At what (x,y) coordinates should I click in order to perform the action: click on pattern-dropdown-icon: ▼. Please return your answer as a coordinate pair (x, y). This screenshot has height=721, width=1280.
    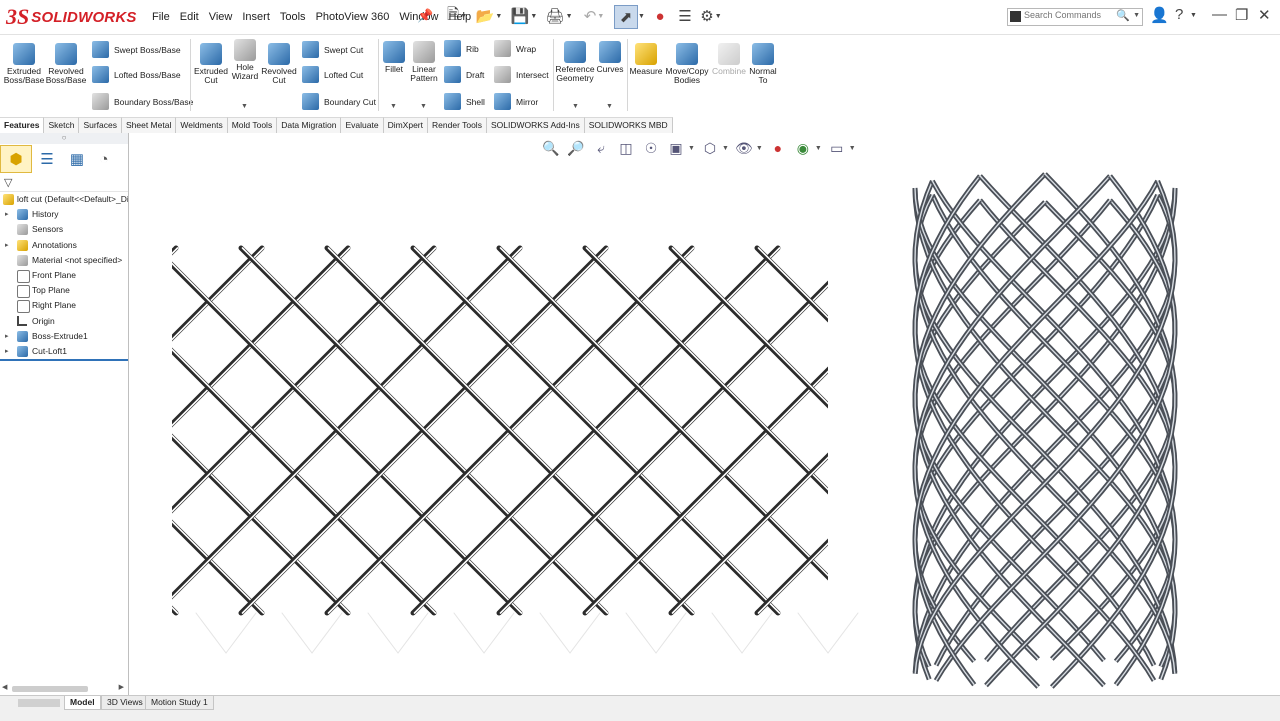
    Looking at the image, I should click on (423, 106).